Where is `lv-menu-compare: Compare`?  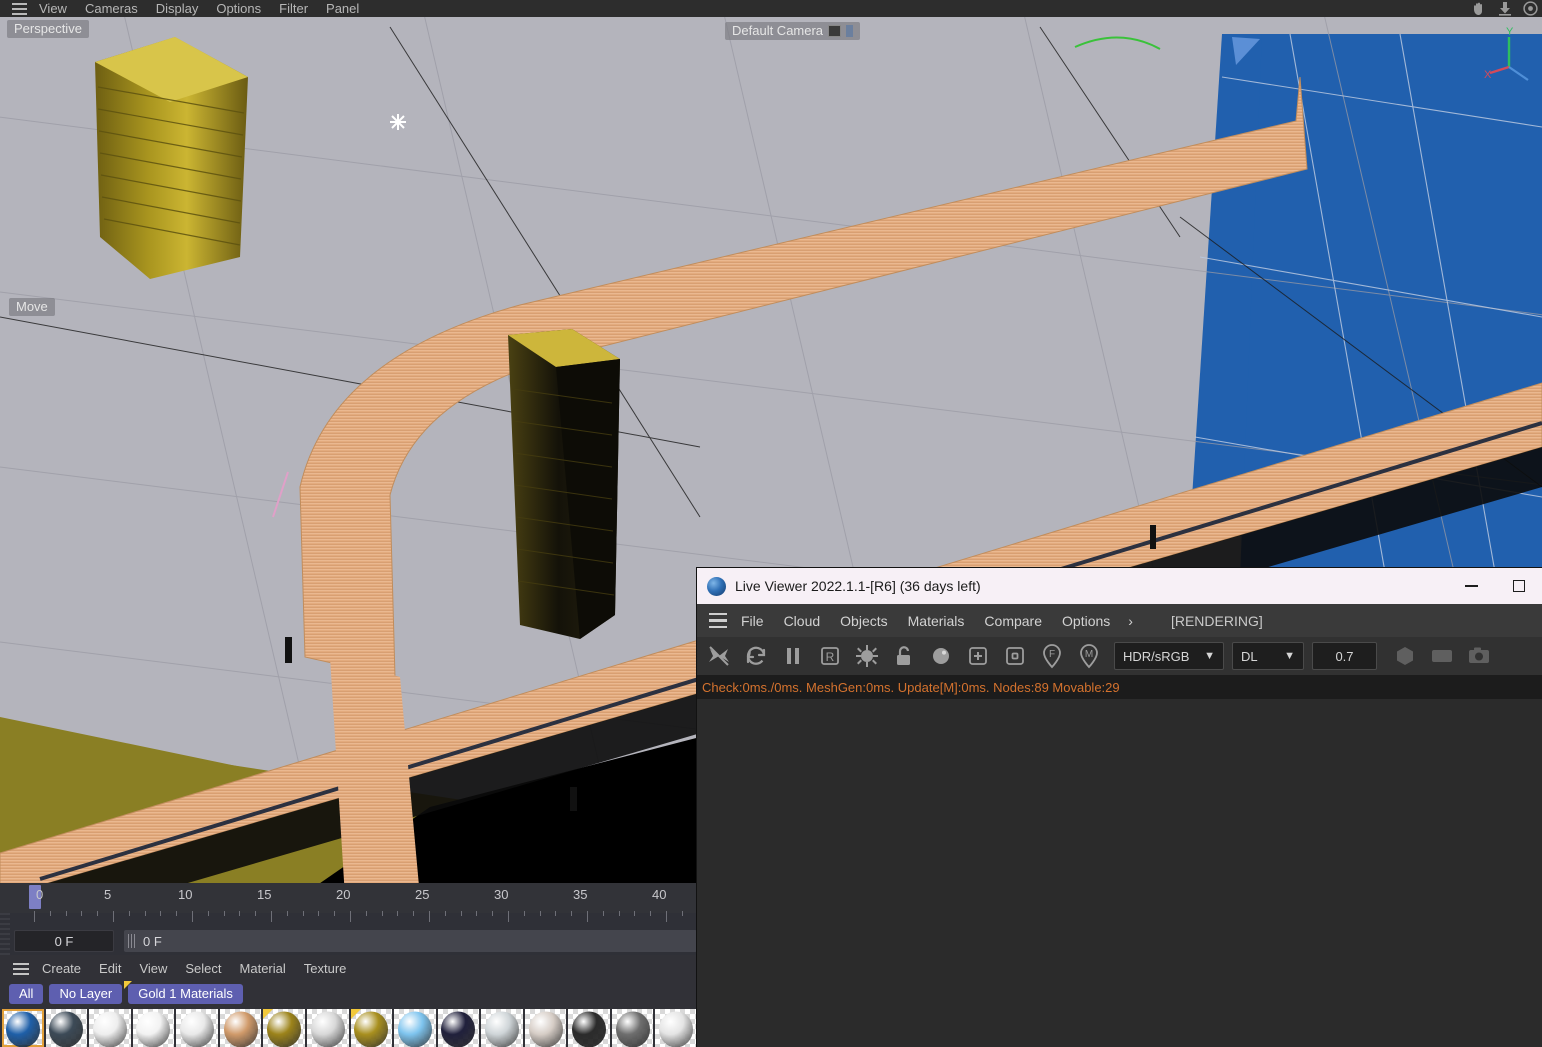 lv-menu-compare: Compare is located at coordinates (1013, 621).